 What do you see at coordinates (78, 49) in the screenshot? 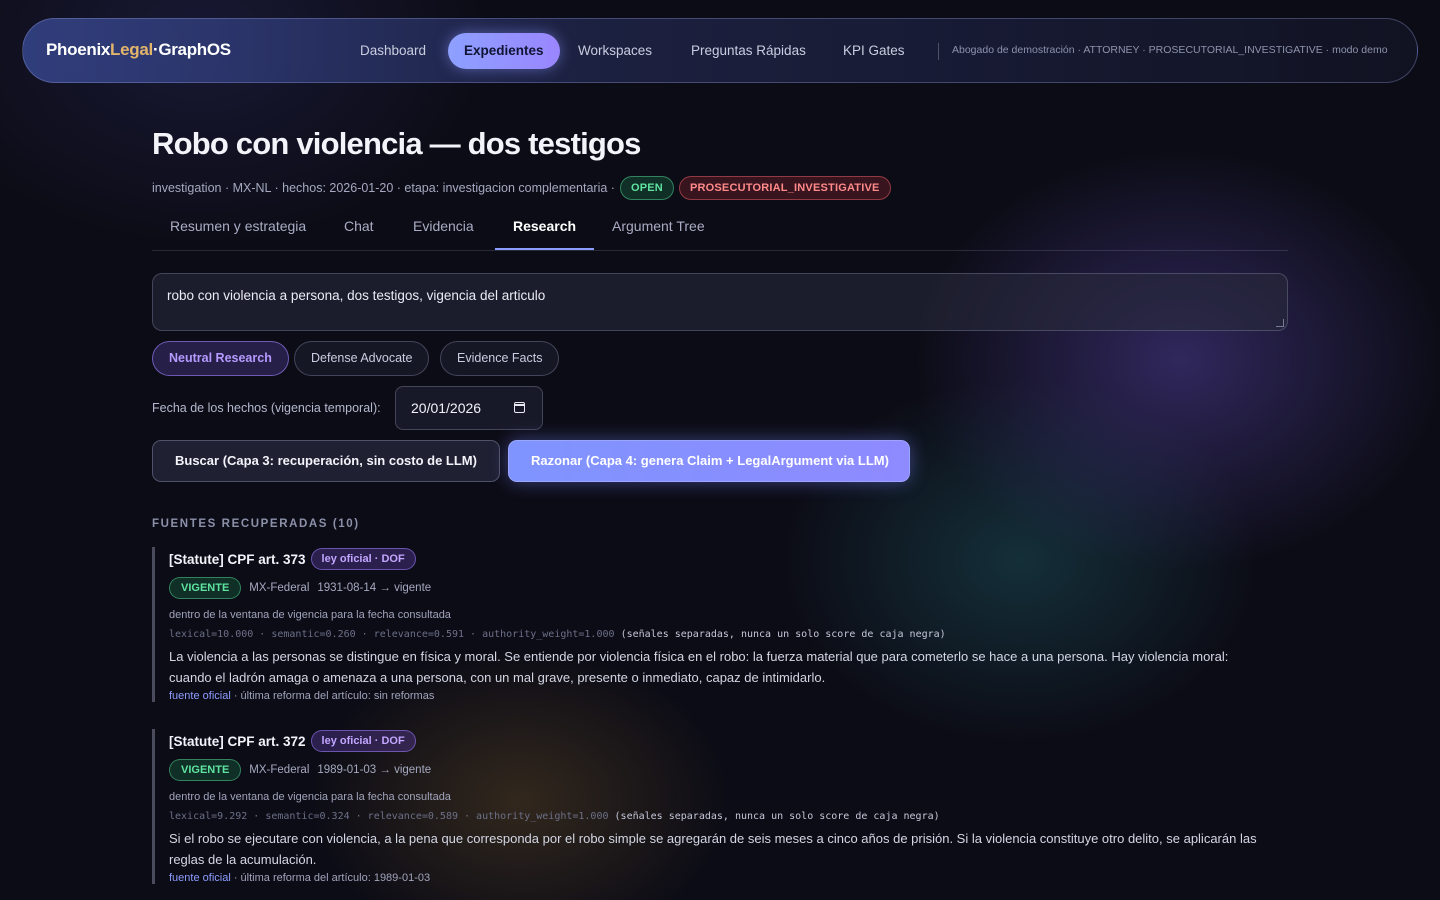
I see `brand-part-1: Phoenix` at bounding box center [78, 49].